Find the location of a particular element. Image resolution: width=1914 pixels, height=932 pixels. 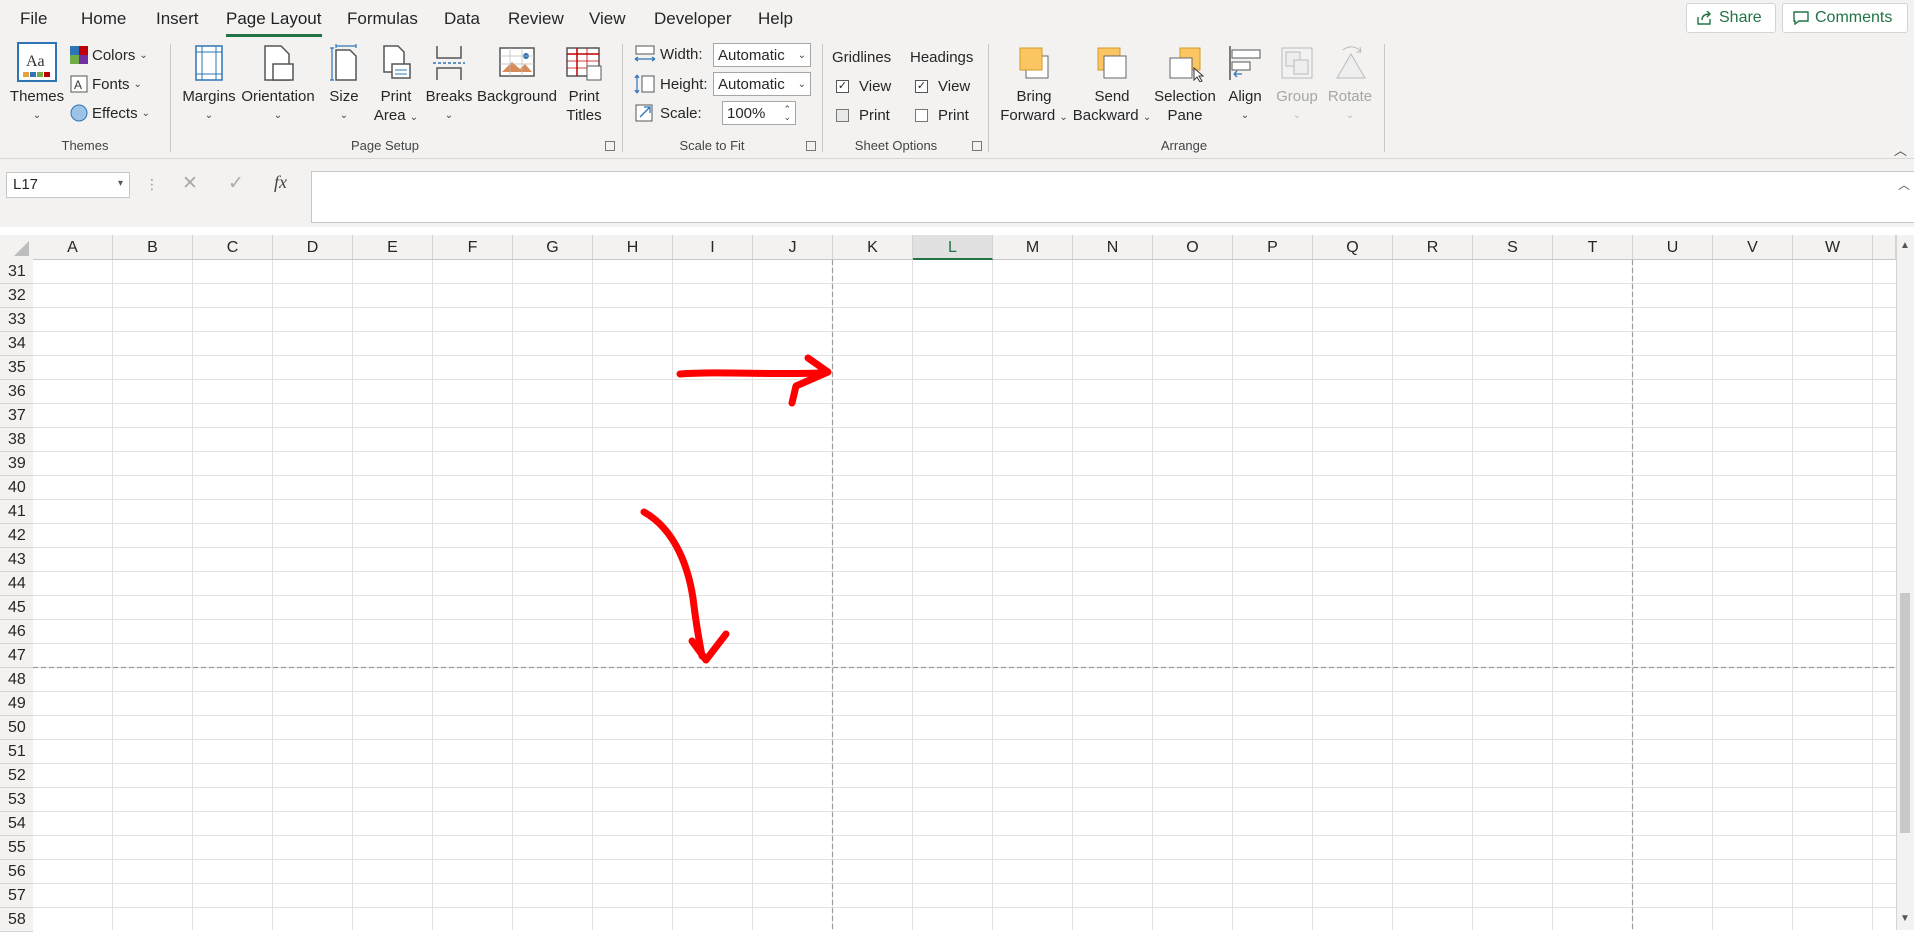

row-header-44: 44 is located at coordinates (16, 584).